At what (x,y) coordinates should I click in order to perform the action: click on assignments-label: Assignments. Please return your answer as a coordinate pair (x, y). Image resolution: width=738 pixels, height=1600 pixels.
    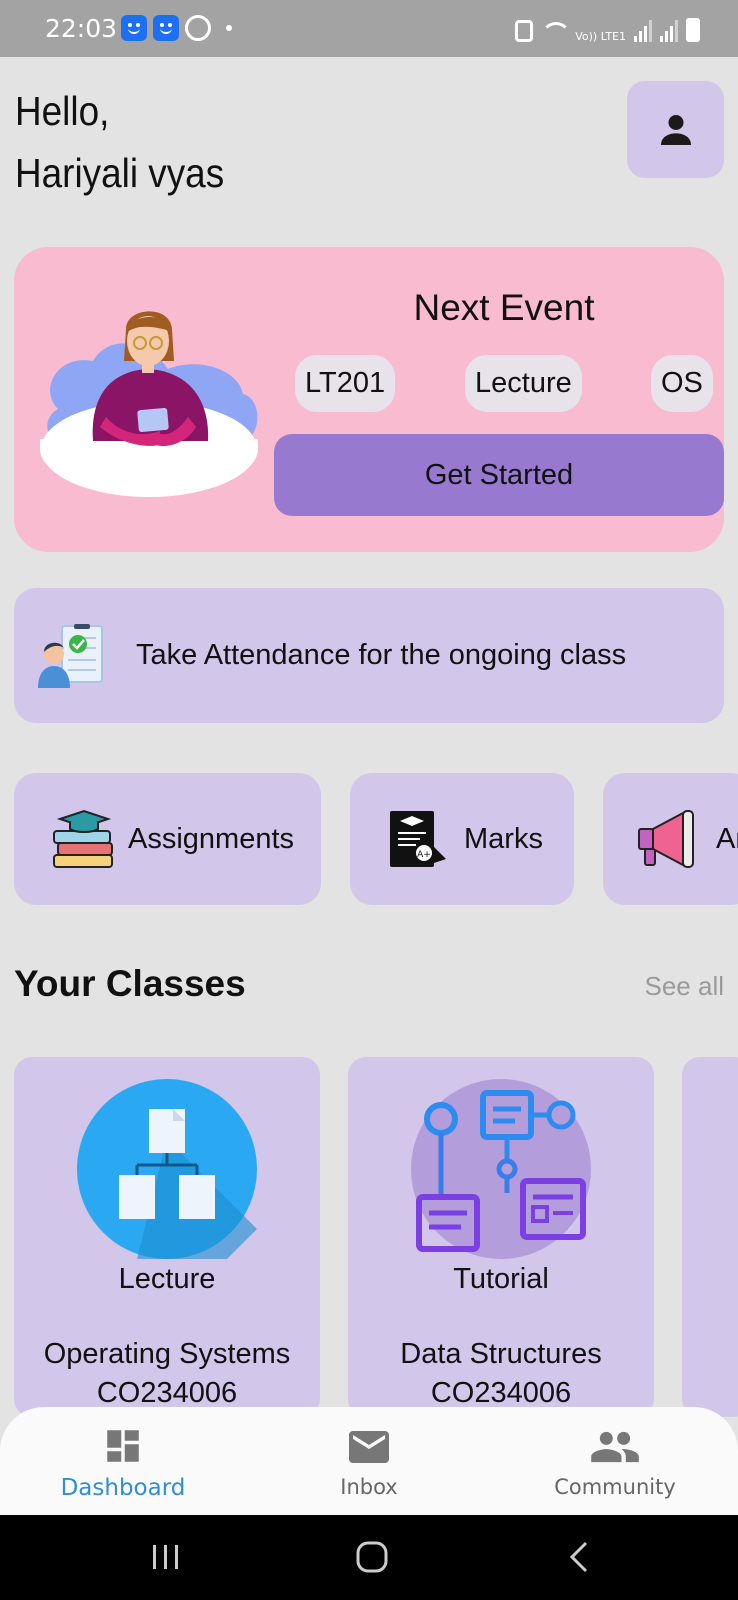
    Looking at the image, I should click on (211, 839).